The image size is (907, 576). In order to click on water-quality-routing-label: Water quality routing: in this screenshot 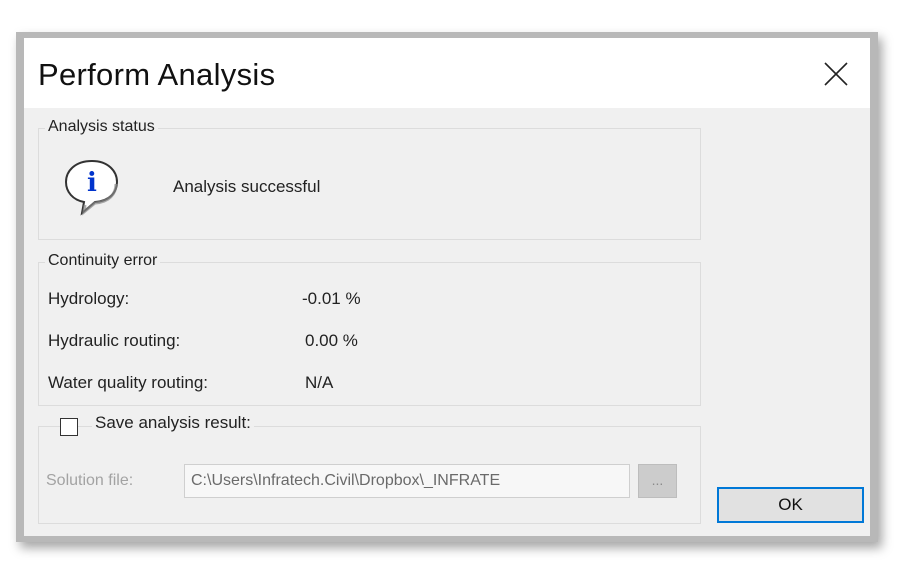, I will do `click(128, 382)`.